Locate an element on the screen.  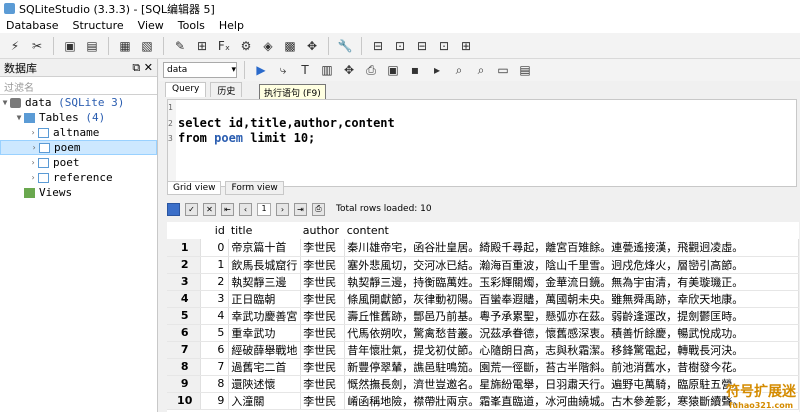
new-table-icon: ▦ is located at coordinates (125, 46).